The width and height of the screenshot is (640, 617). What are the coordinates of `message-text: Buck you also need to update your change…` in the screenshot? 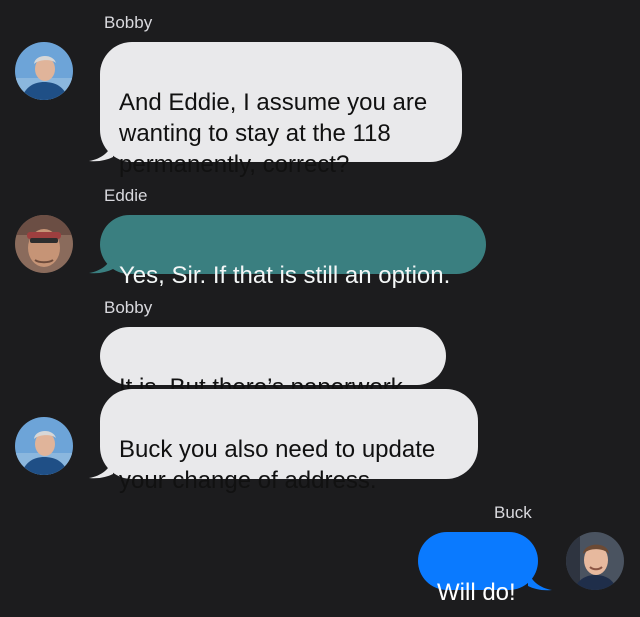 It's located at (277, 465).